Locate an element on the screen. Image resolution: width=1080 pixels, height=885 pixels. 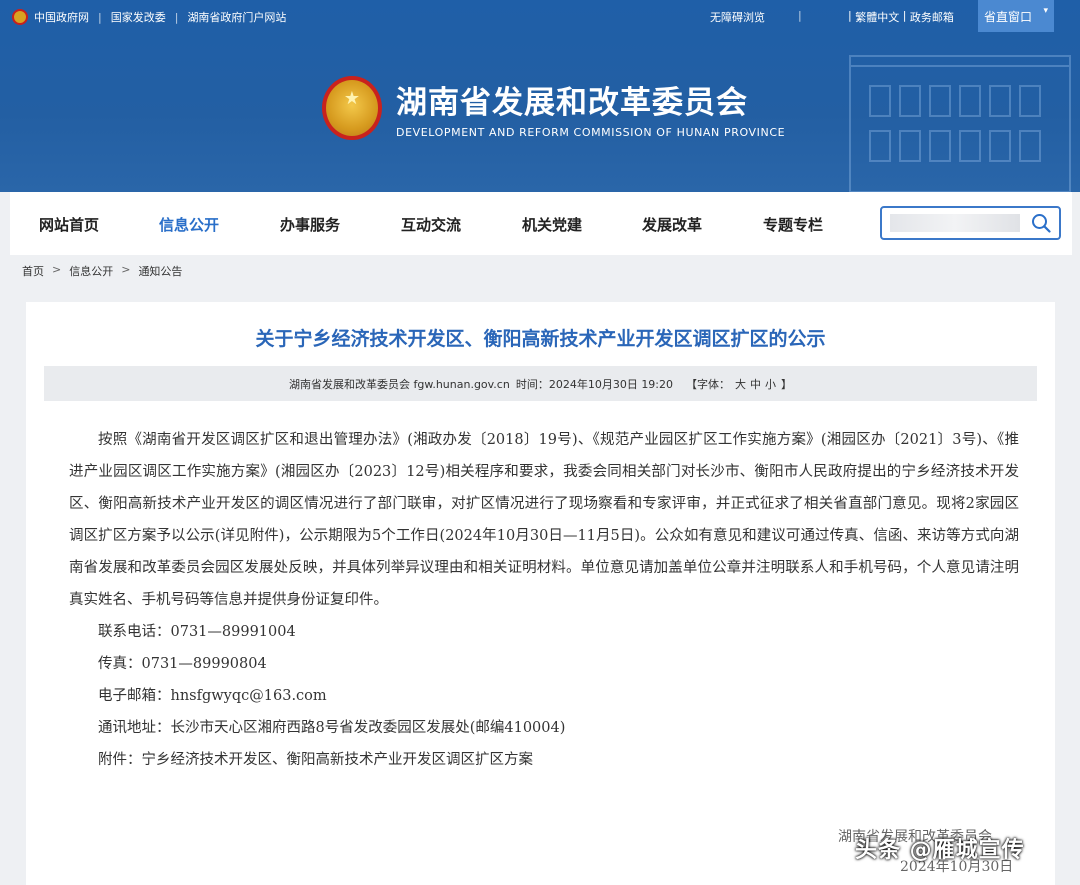
font-size-end: 】 is located at coordinates (787, 384).